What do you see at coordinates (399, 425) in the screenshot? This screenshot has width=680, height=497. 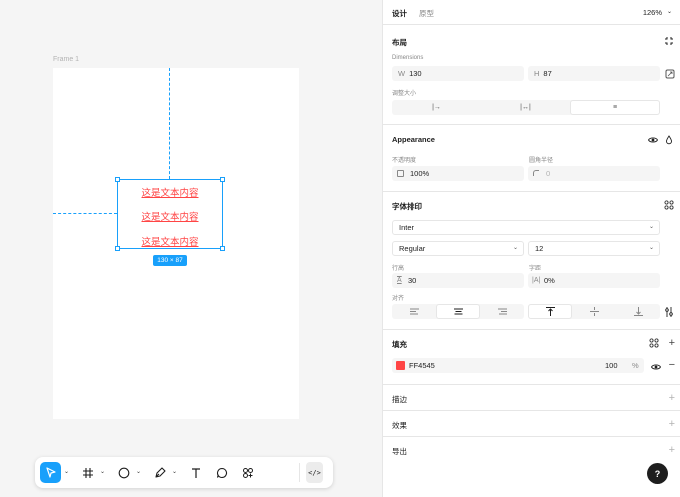 I see `effects-title: 效果` at bounding box center [399, 425].